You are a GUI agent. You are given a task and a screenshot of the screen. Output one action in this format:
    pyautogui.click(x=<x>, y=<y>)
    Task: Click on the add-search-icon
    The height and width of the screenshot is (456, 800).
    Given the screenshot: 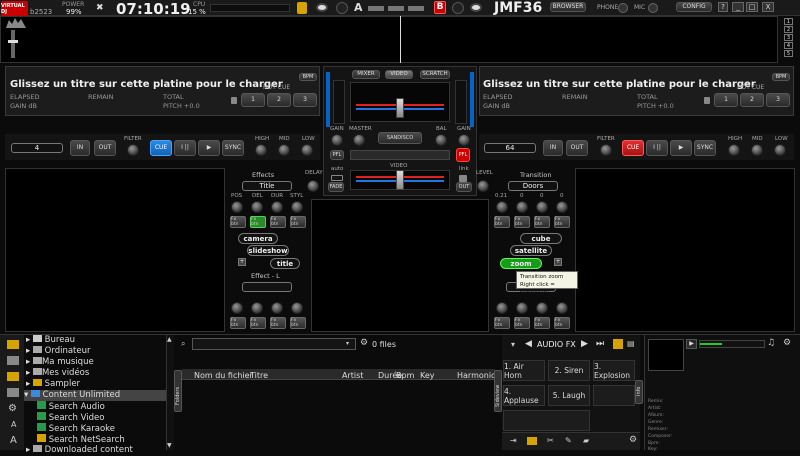 What is the action you would take?
    pyautogui.click(x=13, y=392)
    